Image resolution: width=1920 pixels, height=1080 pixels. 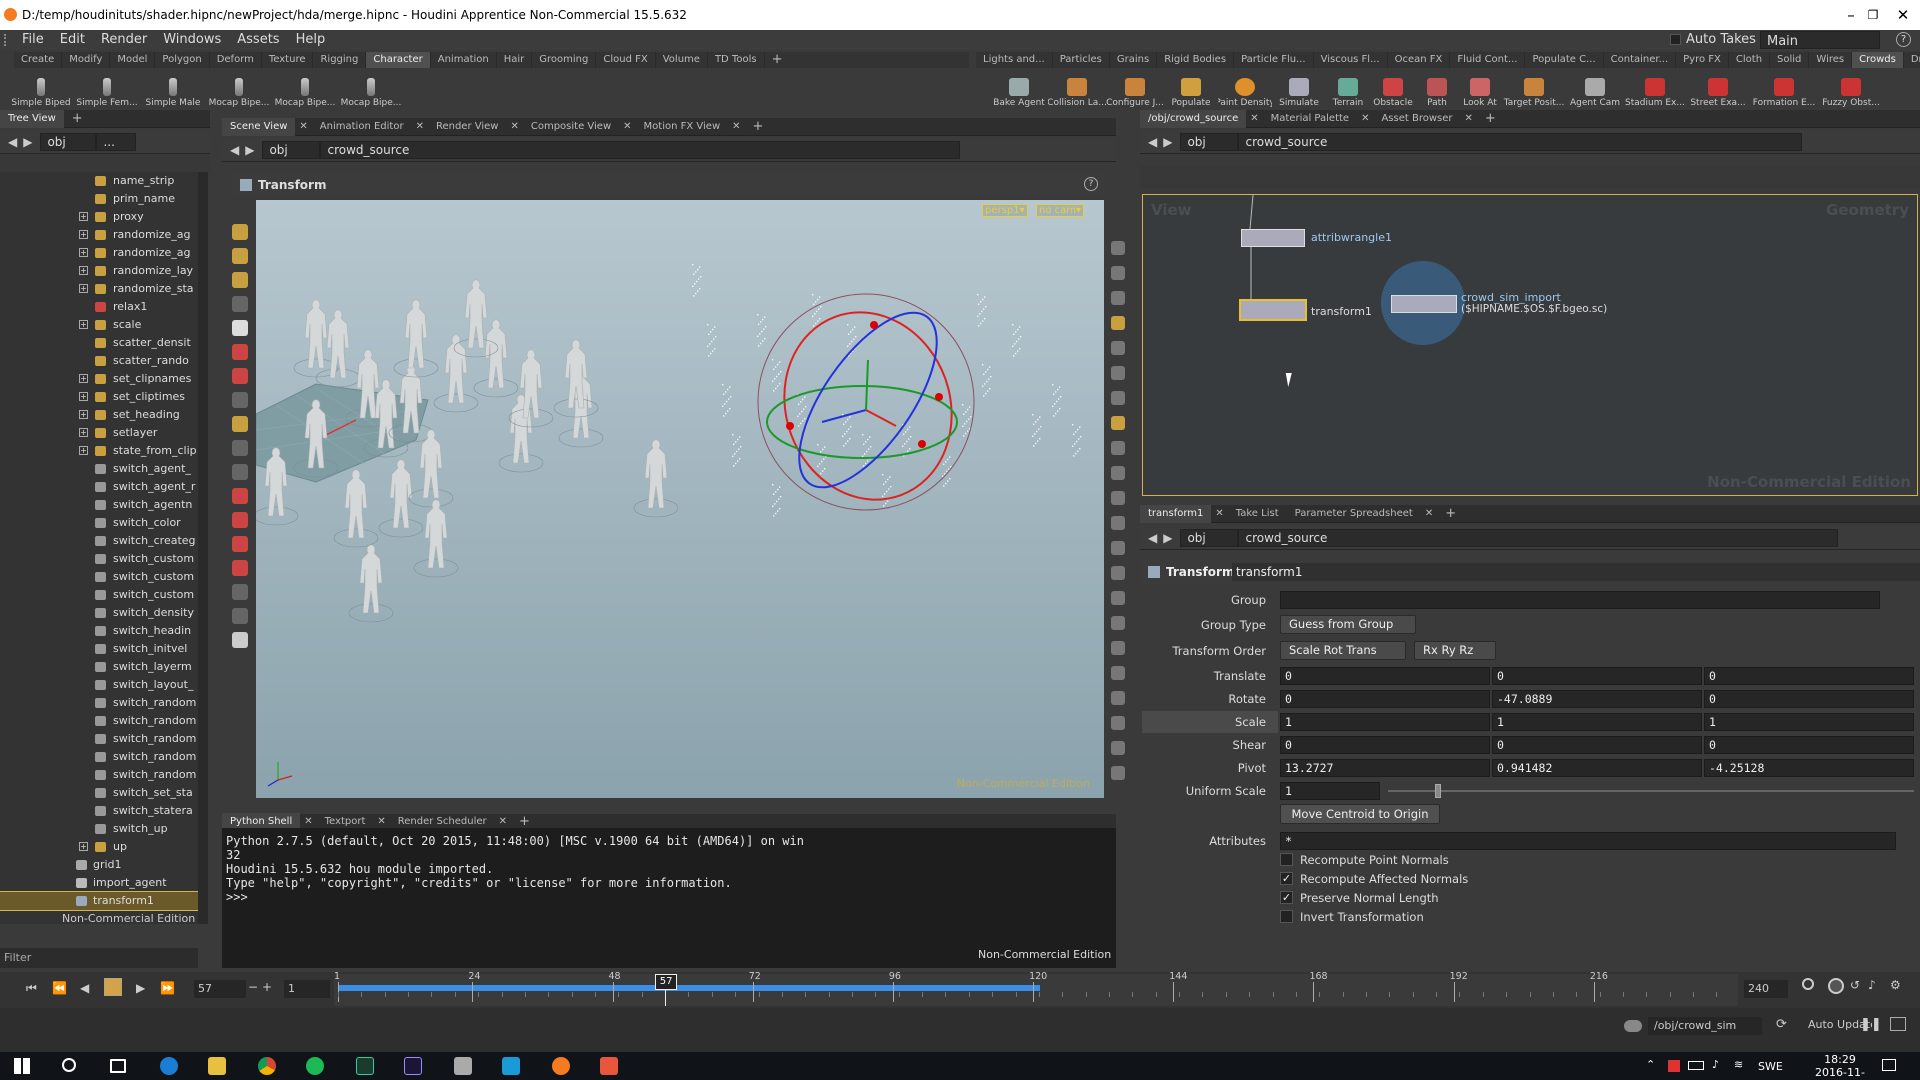 I want to click on tab-tree-view: Tree View, so click(x=32, y=118).